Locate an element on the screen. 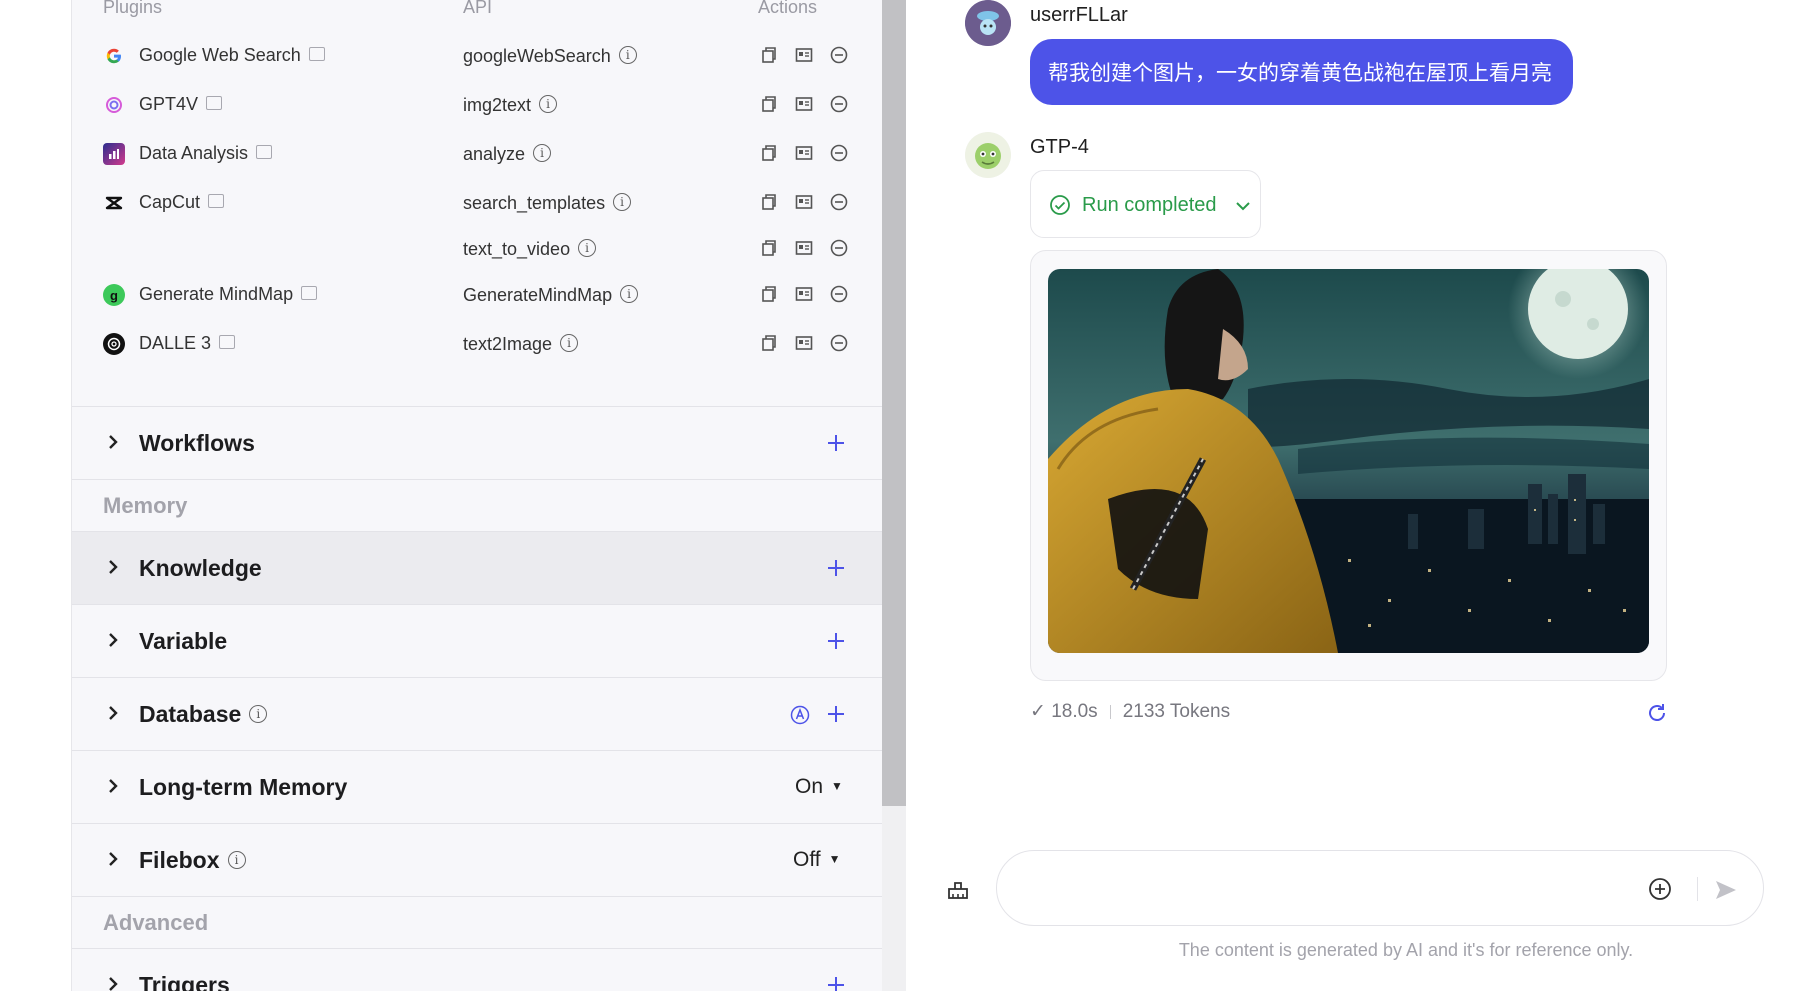 The height and width of the screenshot is (991, 1798). message-input is located at coordinates (1321, 889).